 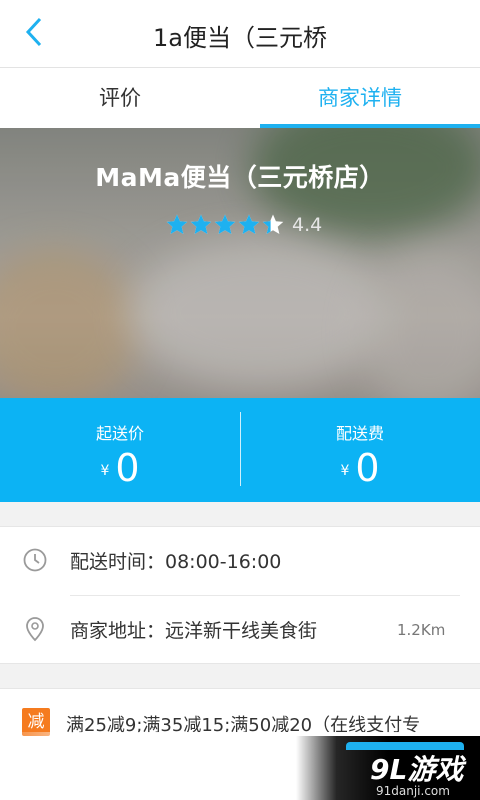 What do you see at coordinates (359, 433) in the screenshot?
I see `delivery-fee-label: 配送费` at bounding box center [359, 433].